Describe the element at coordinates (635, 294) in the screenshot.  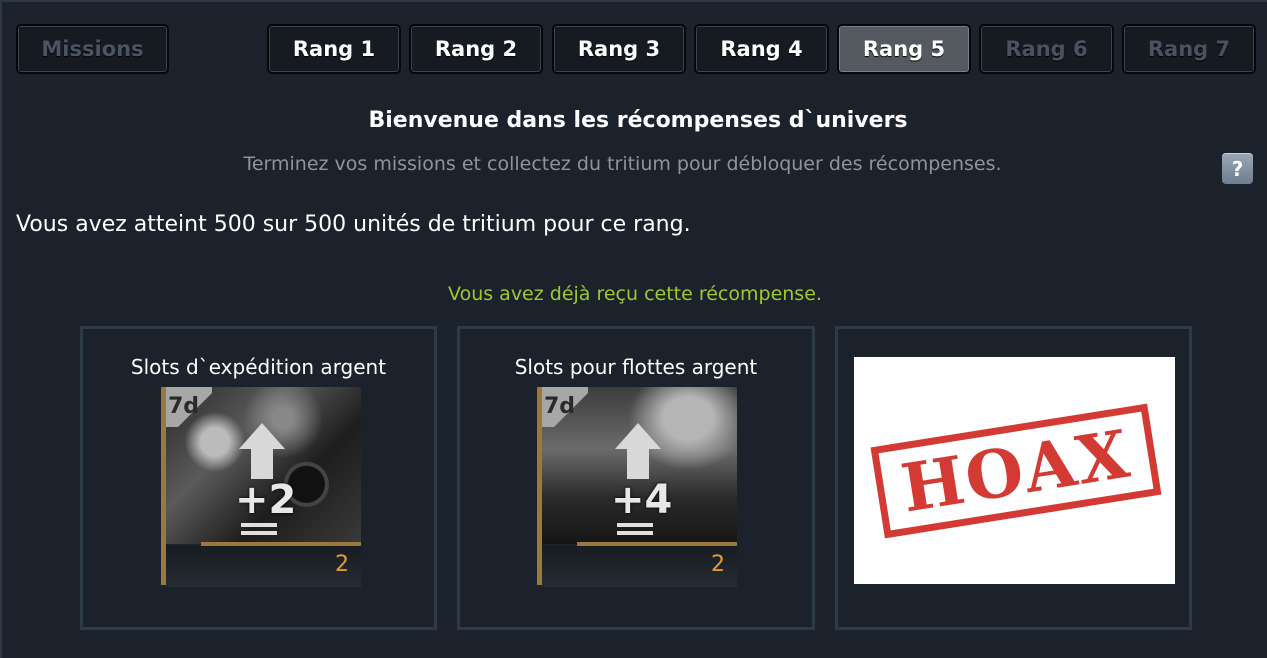
I see `reward-status-text: Vous avez déjà reçu cette récompense.` at that location.